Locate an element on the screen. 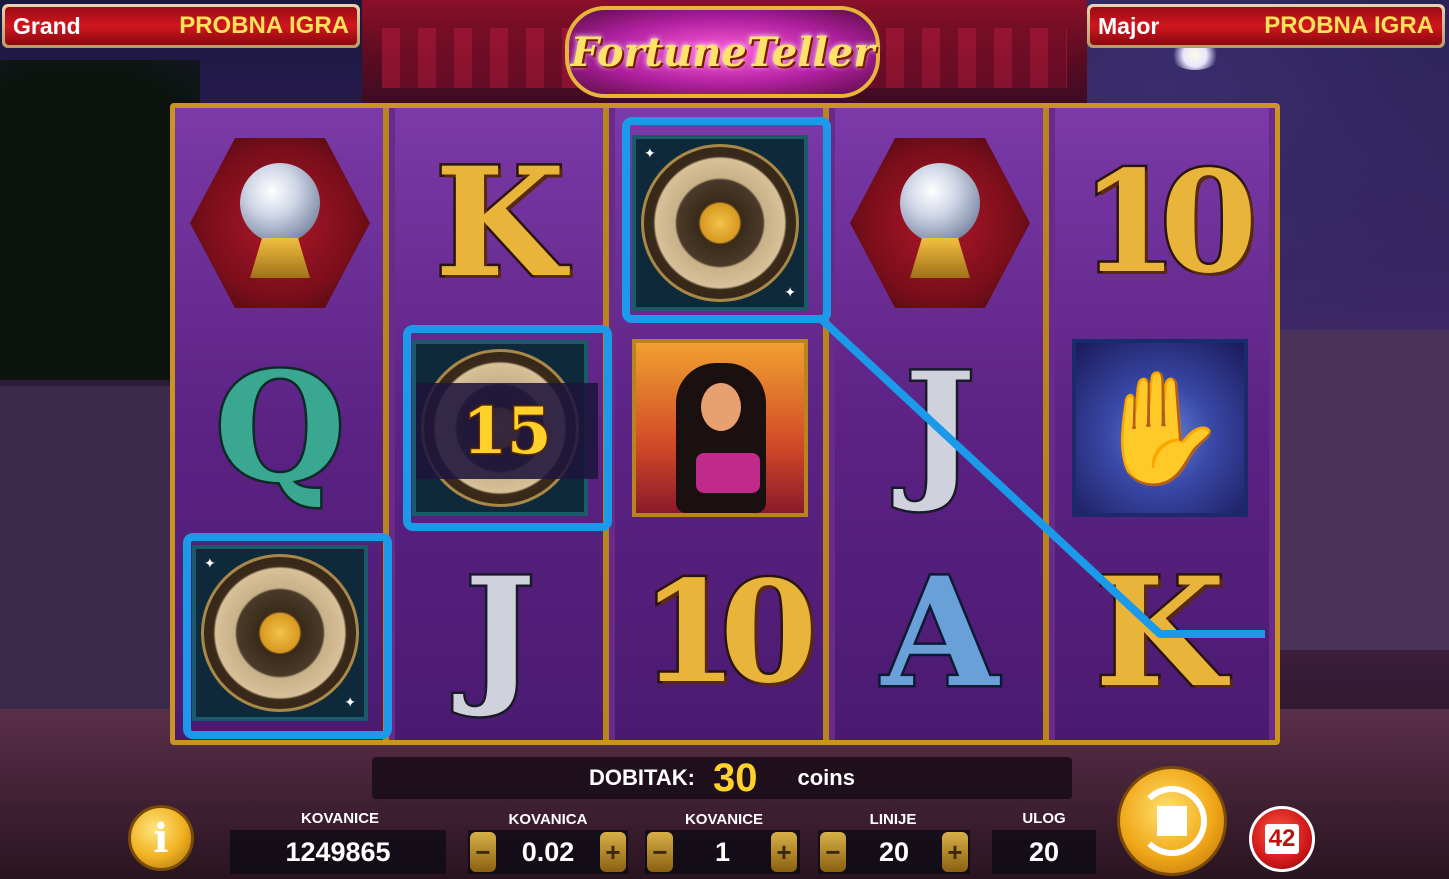 The height and width of the screenshot is (879, 1449). info-button: i is located at coordinates (161, 838).